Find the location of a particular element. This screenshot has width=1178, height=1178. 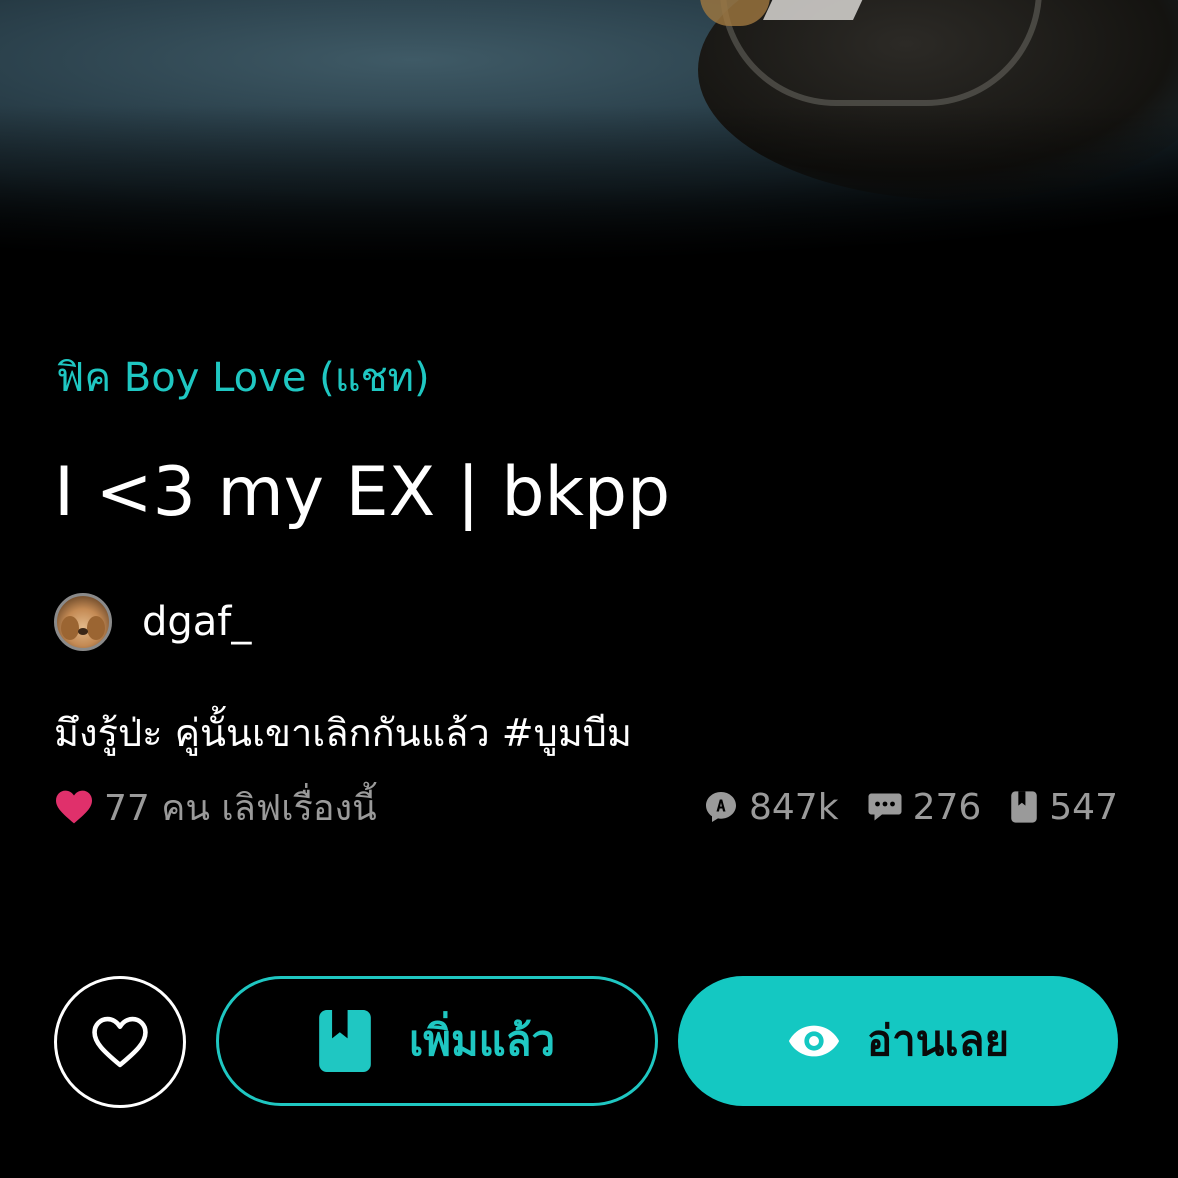

views-icon is located at coordinates (721, 807).